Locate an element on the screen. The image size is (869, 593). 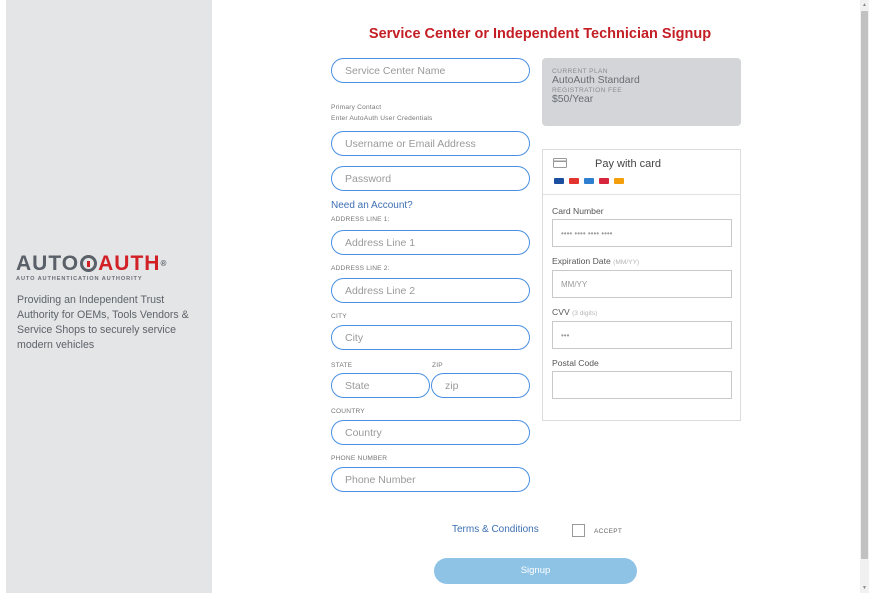
service-center-name-field is located at coordinates (430, 70).